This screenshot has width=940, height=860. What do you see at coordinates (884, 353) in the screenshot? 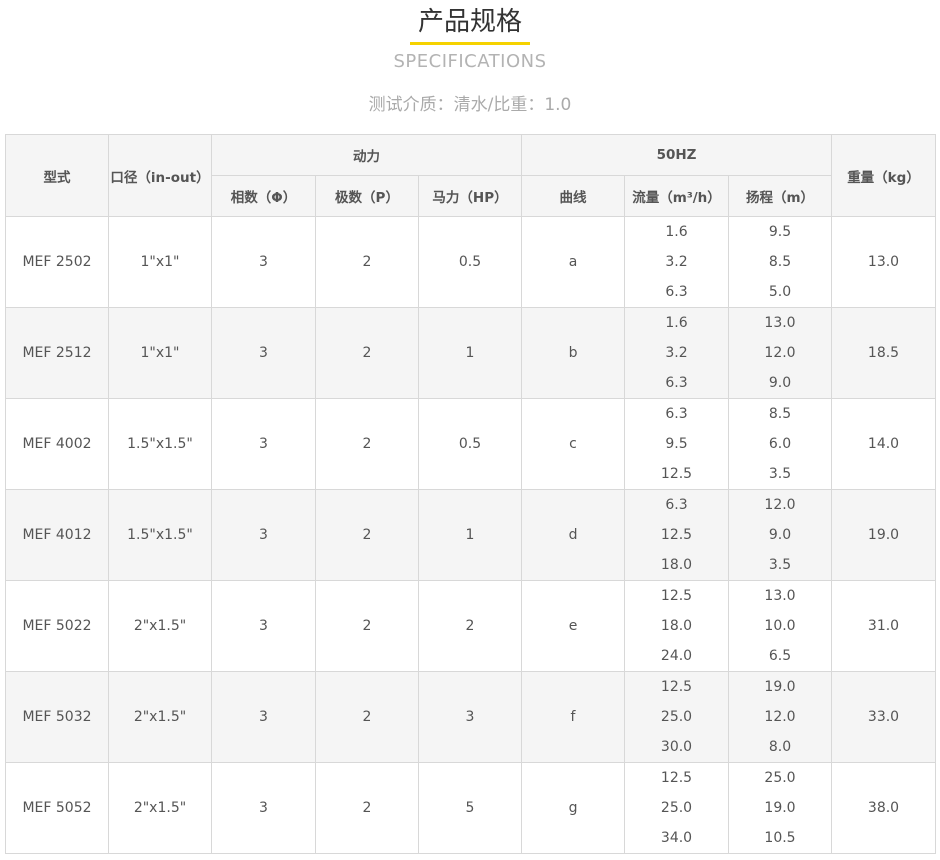
I see `weight-cell: 18.5` at bounding box center [884, 353].